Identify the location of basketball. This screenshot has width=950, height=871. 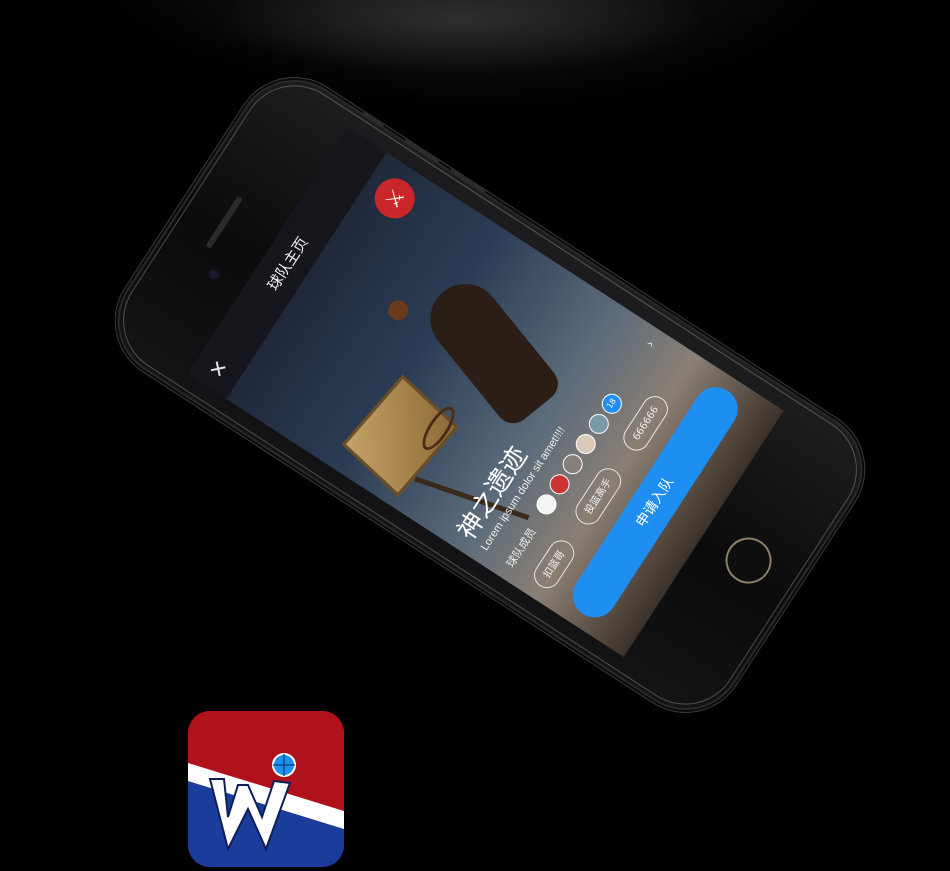
(398, 310).